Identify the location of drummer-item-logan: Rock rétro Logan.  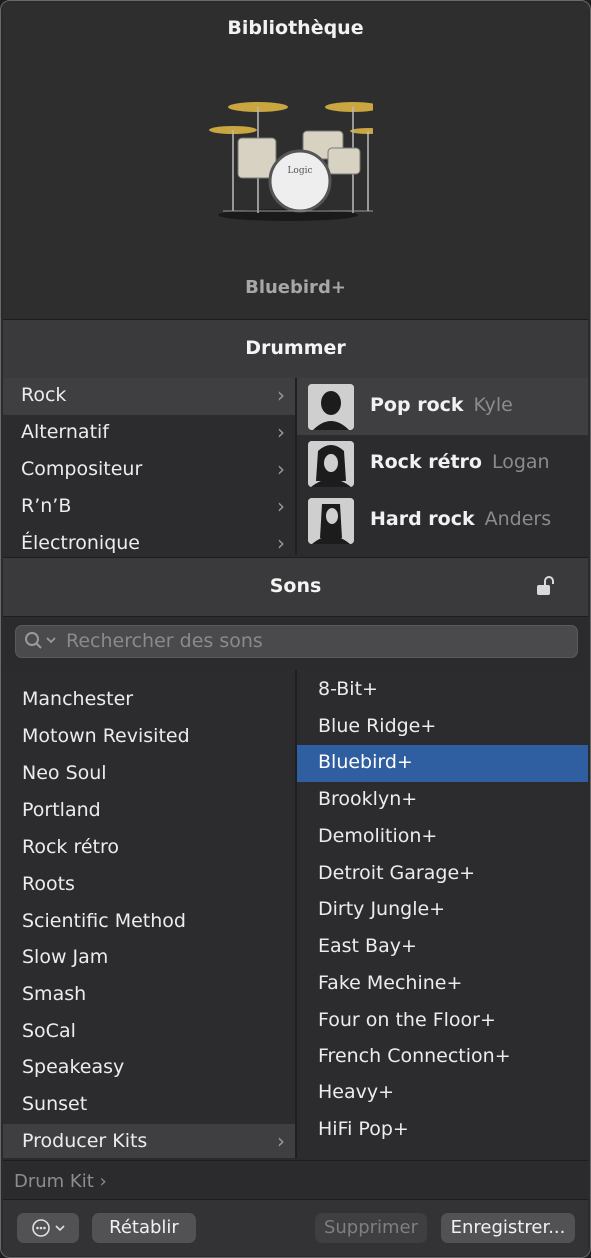
(442, 463).